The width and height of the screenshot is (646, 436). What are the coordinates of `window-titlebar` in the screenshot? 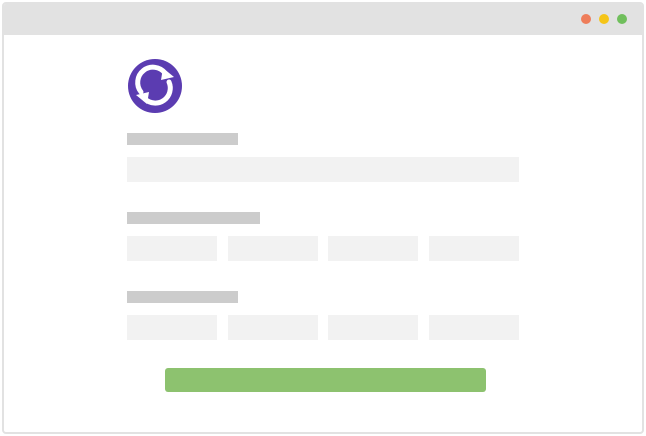 It's located at (323, 19).